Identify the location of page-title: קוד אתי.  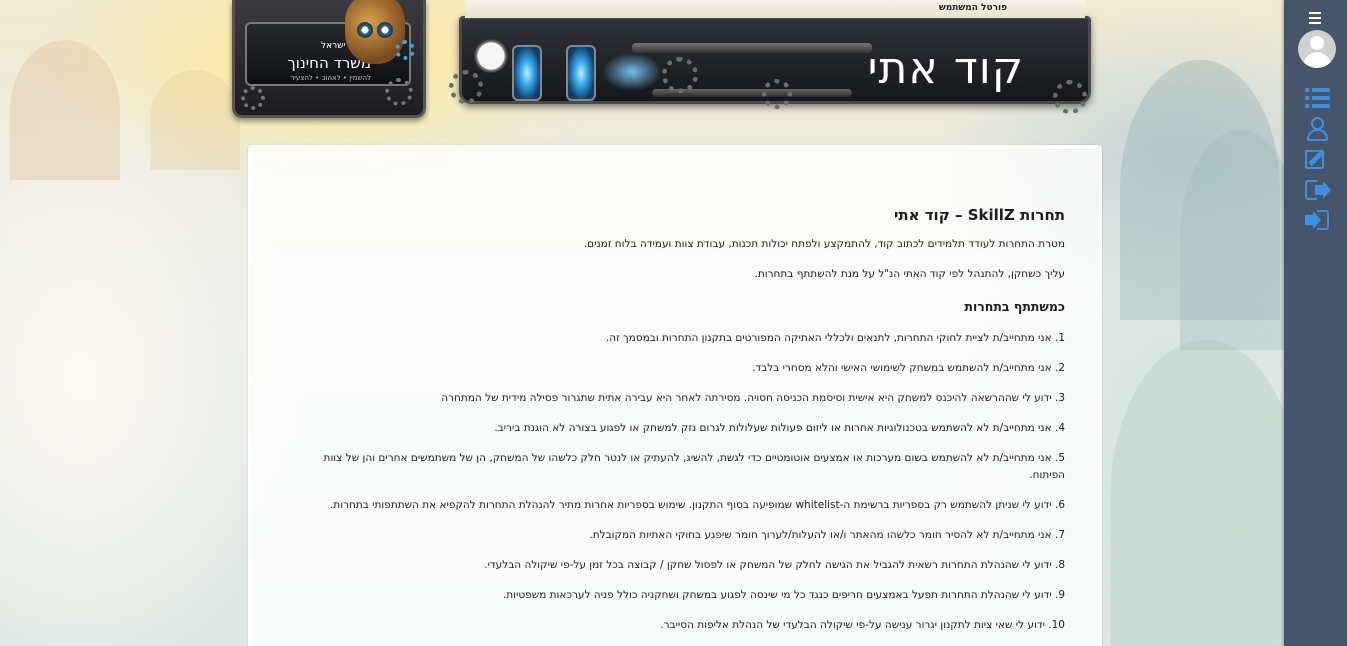
(945, 68).